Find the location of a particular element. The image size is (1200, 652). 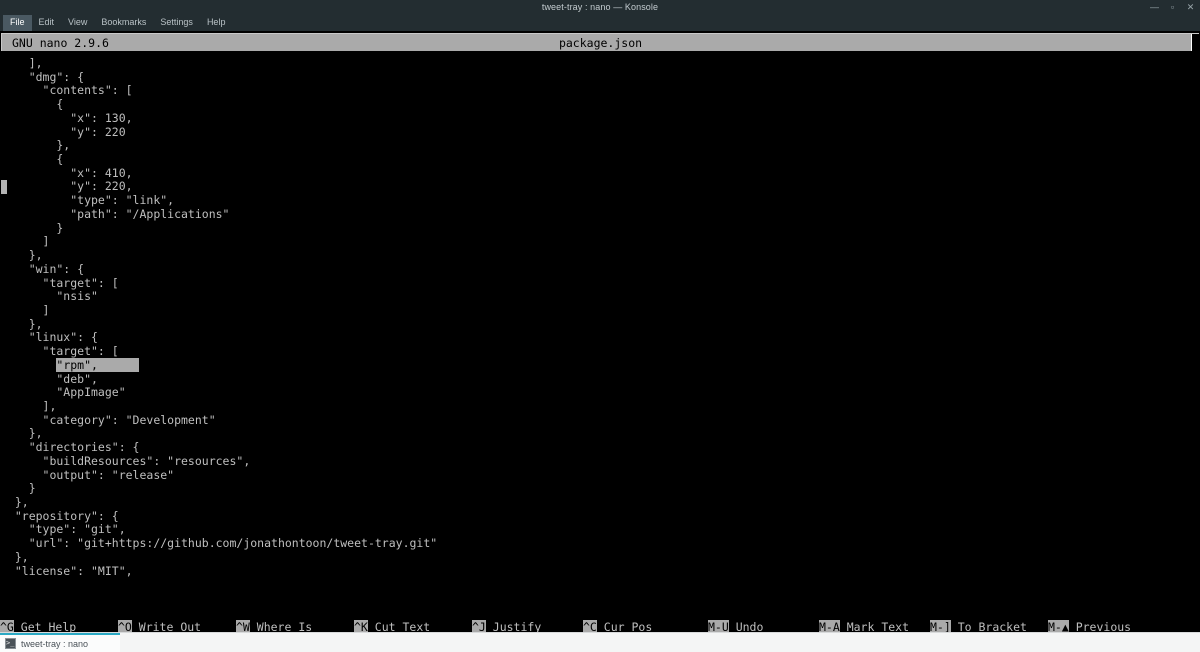

code-line: "deb", is located at coordinates (49, 378).